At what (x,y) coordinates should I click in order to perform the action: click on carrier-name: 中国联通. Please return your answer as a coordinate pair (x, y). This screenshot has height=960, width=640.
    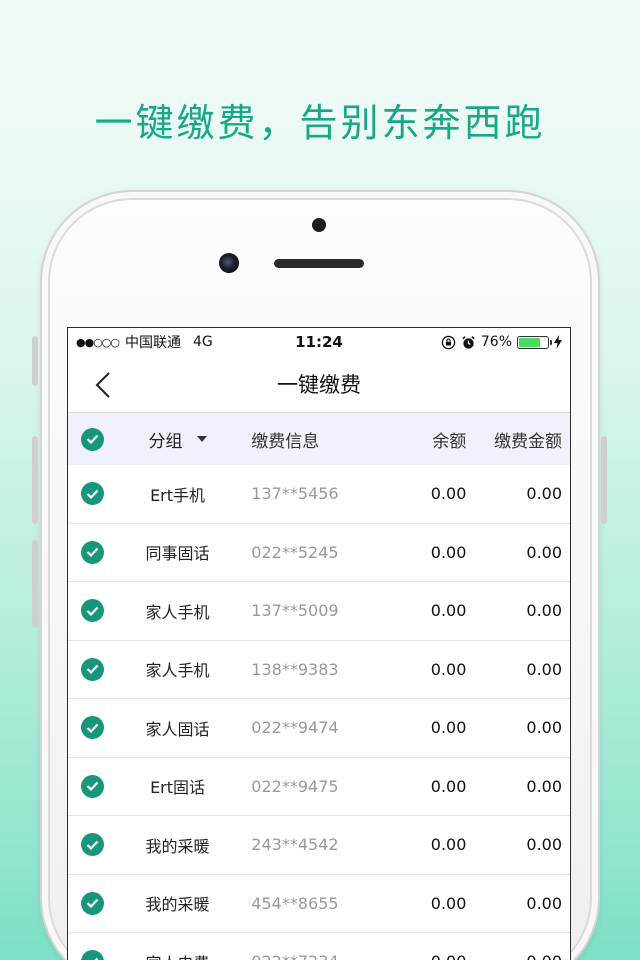
    Looking at the image, I should click on (153, 343).